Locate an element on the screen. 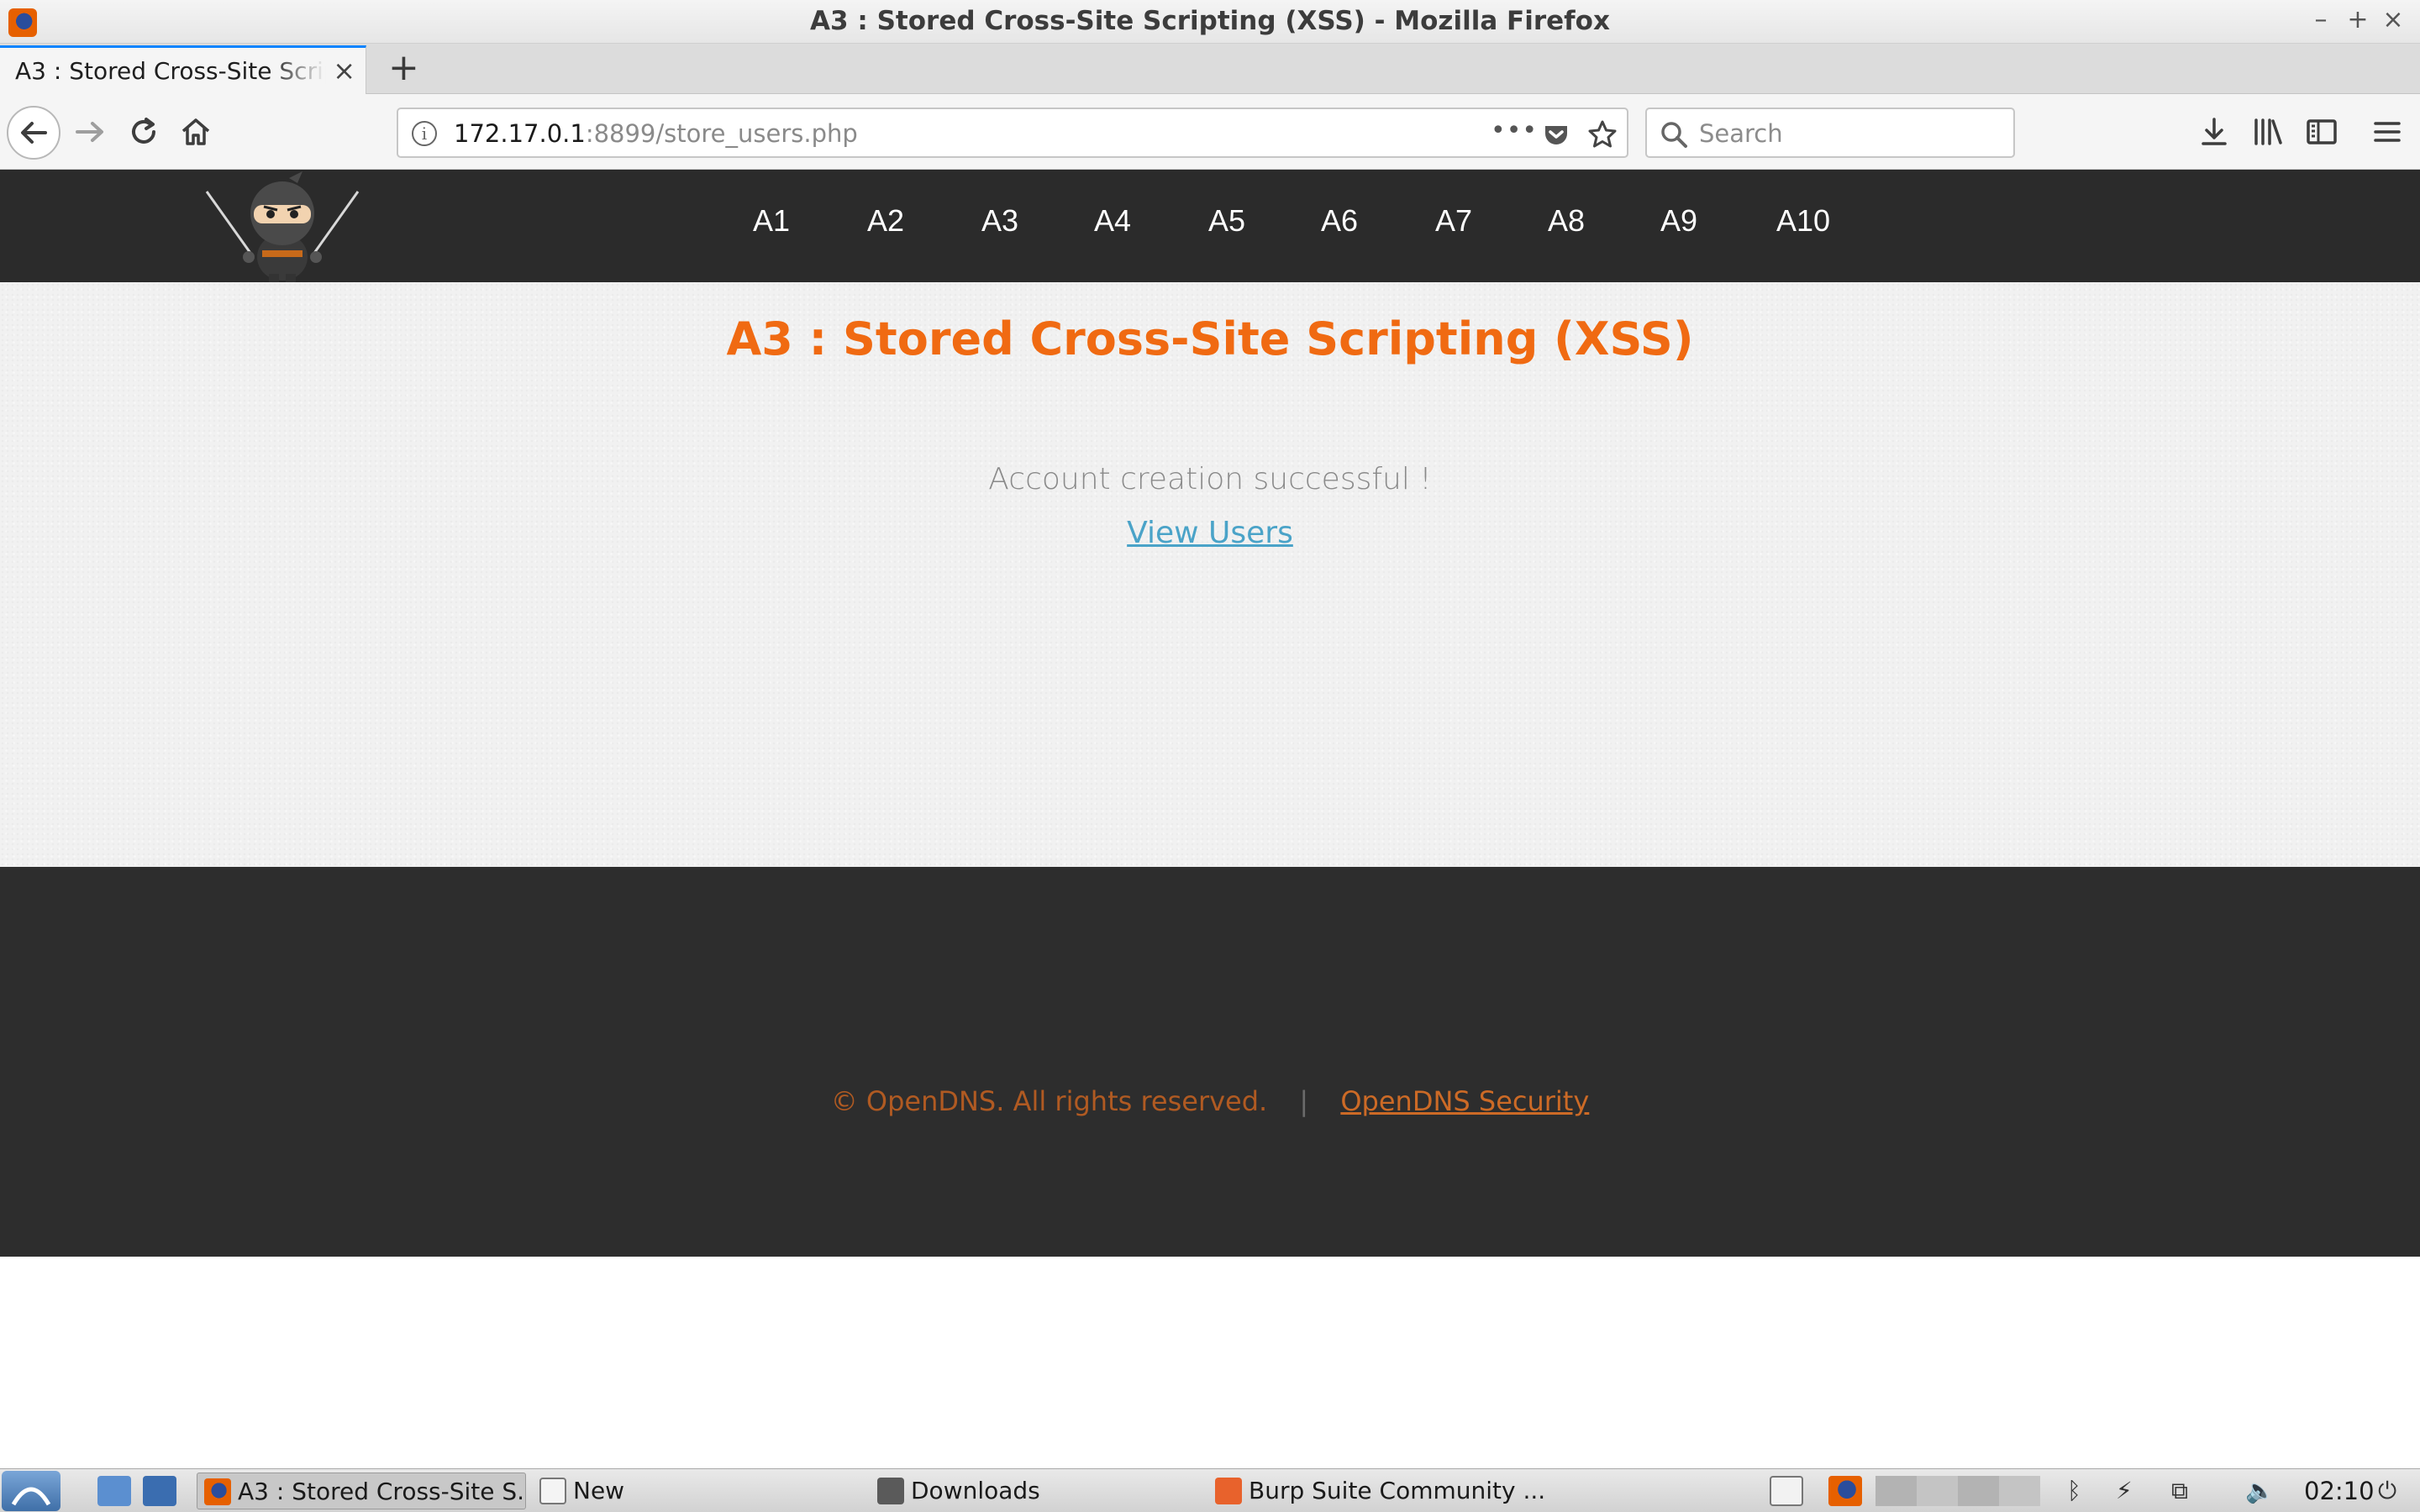  view-users-container: View Users is located at coordinates (1210, 533).